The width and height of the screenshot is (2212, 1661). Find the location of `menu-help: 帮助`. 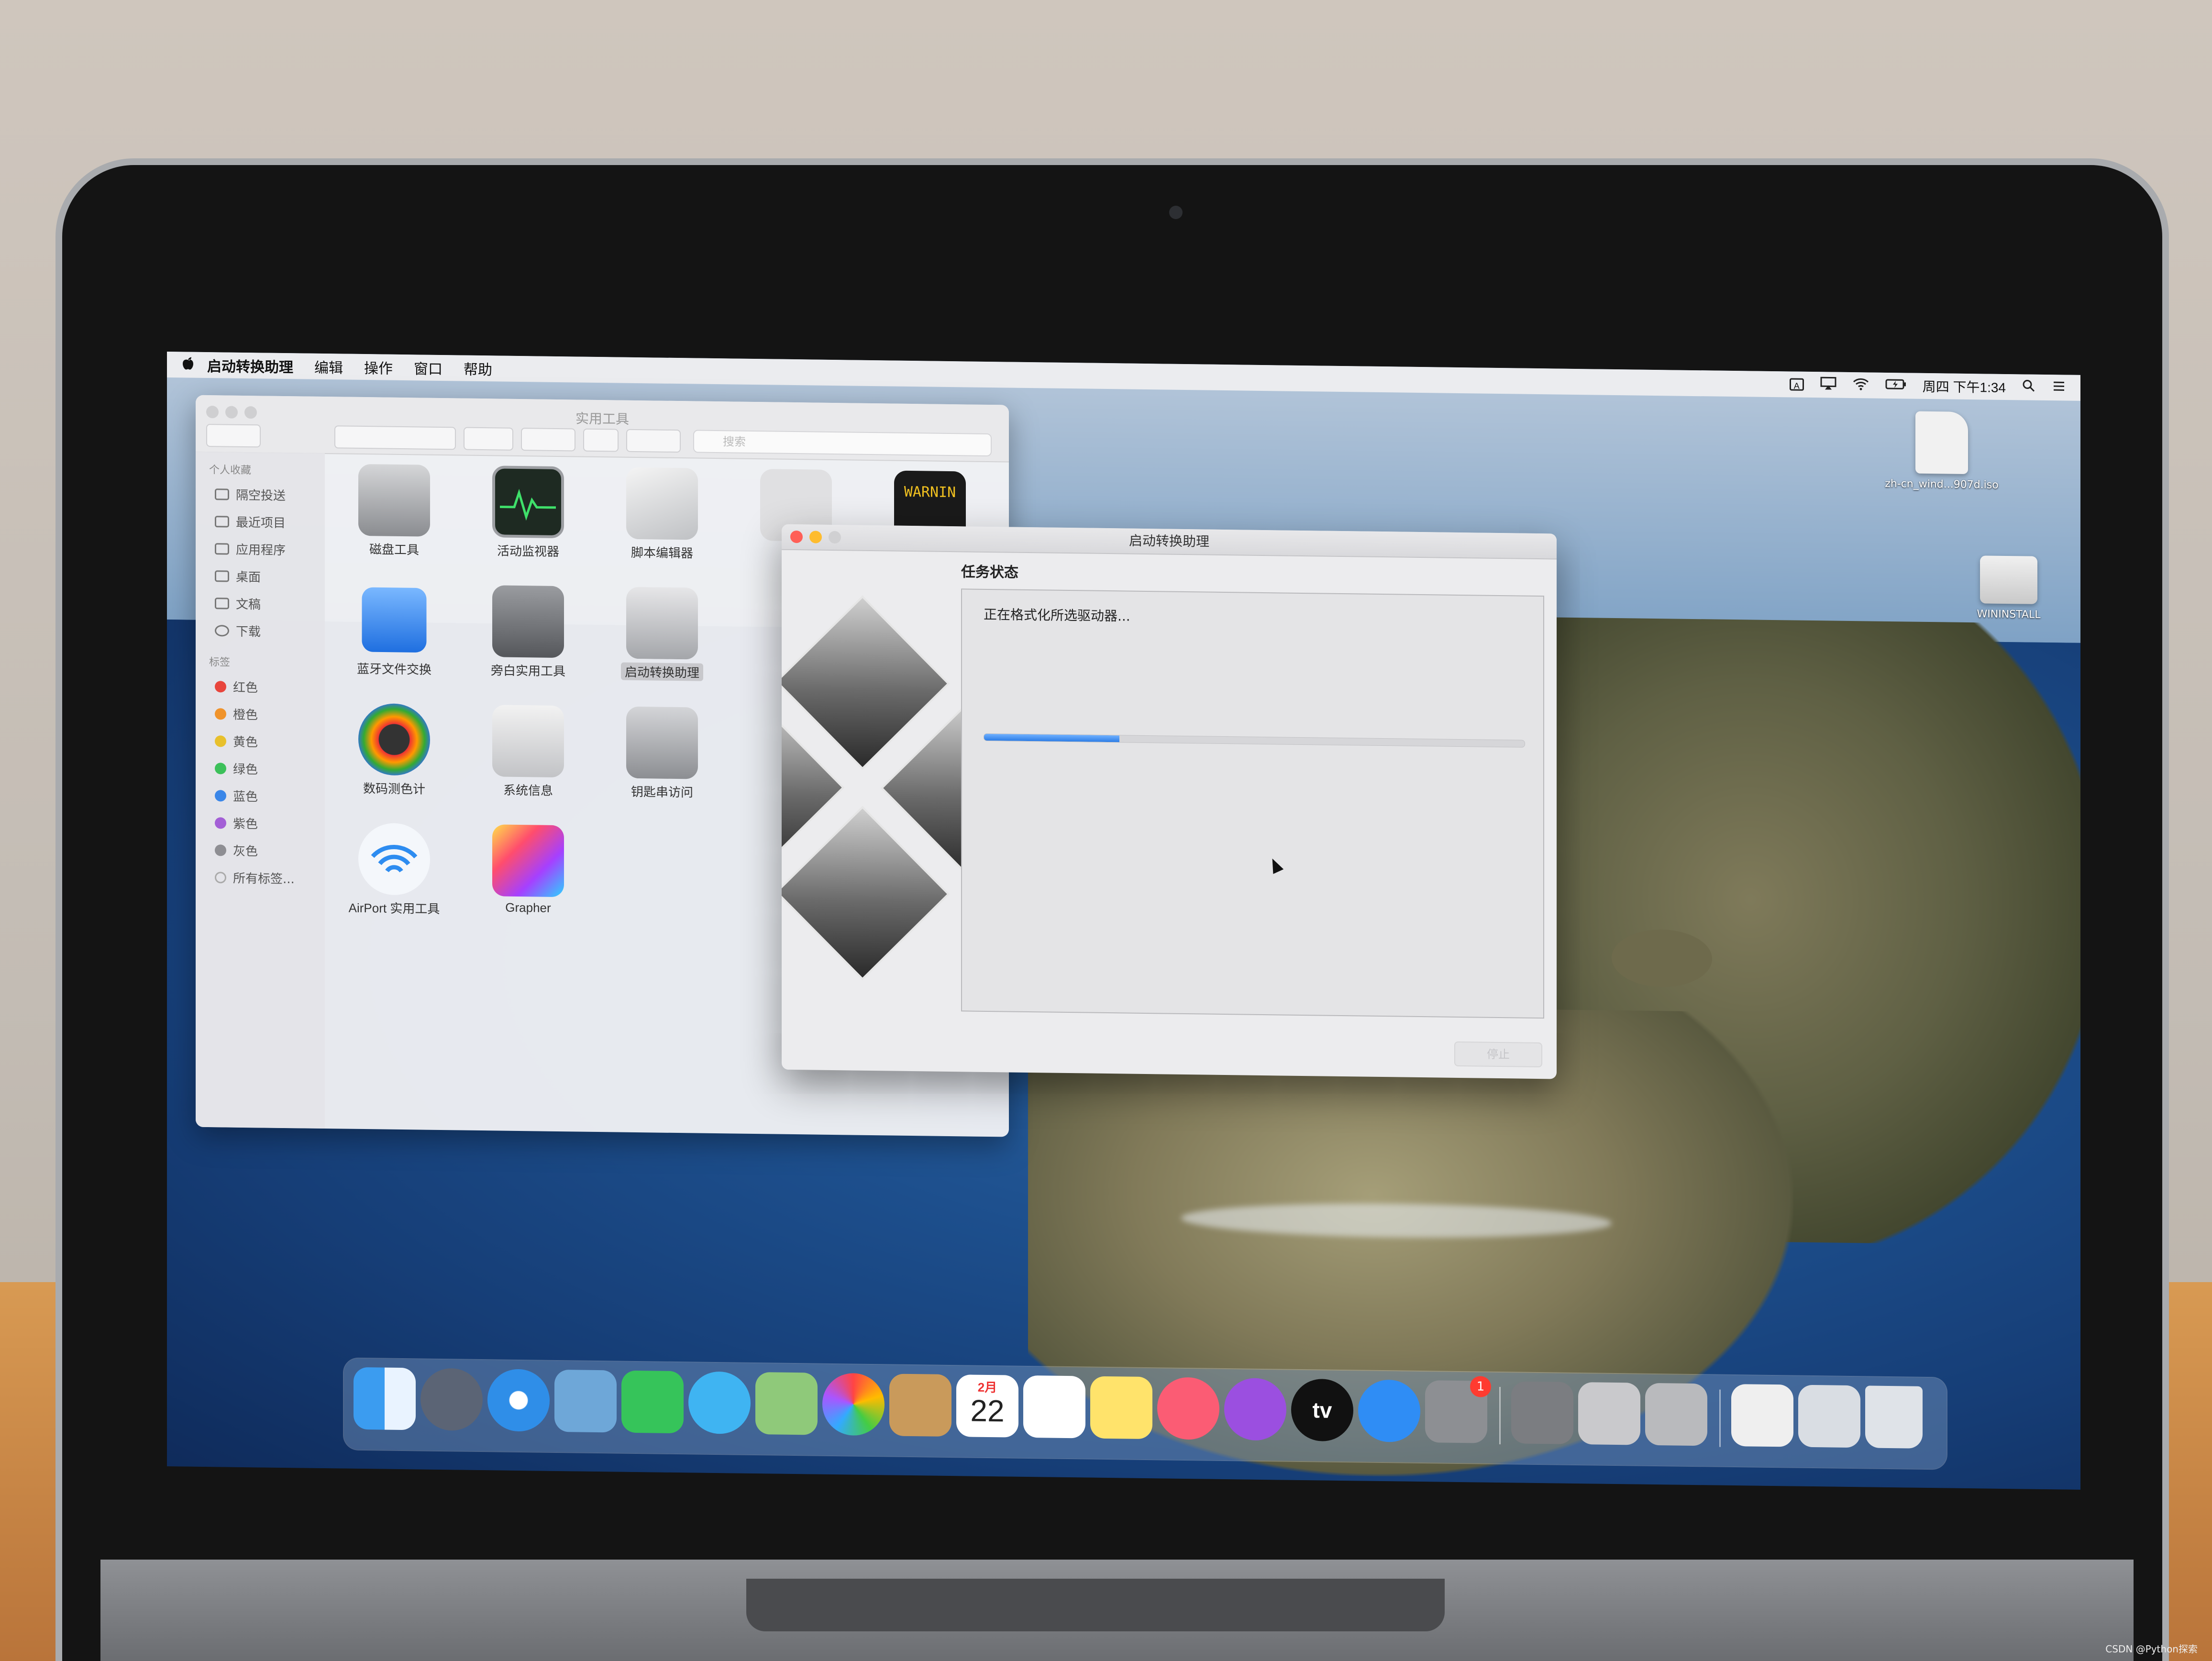

menu-help: 帮助 is located at coordinates (478, 368).